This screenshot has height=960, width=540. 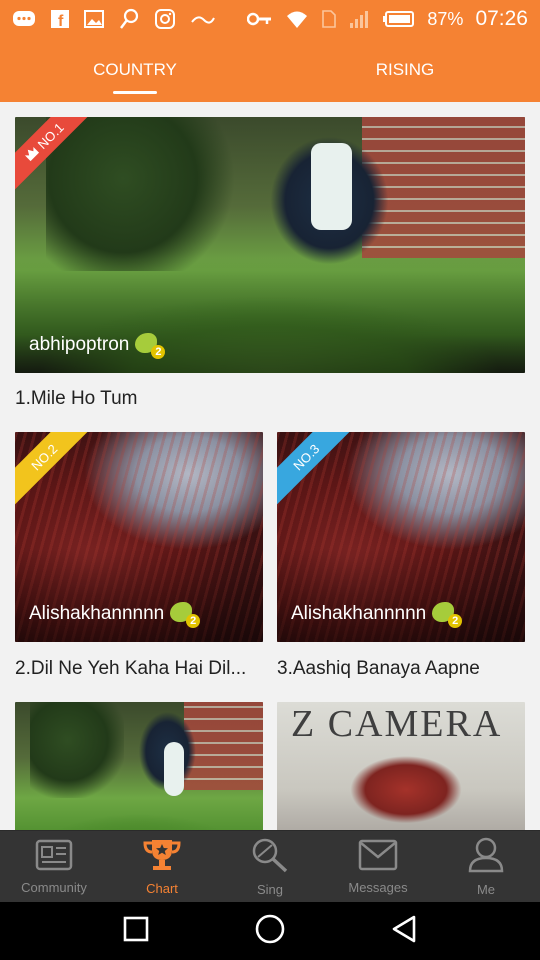 What do you see at coordinates (401, 537) in the screenshot?
I see `song-cover-3: NO.3 Alishakhannnnn 2` at bounding box center [401, 537].